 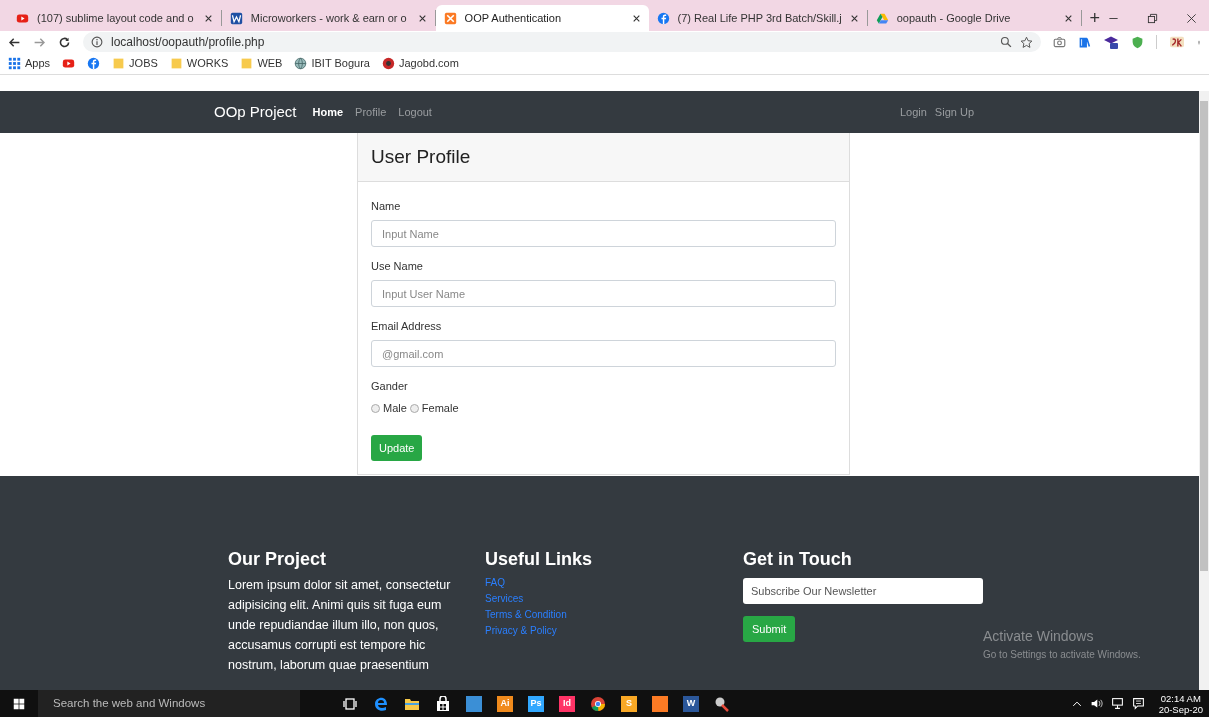 I want to click on taskbar-date: 20-Sep-20, so click(x=1180, y=709).